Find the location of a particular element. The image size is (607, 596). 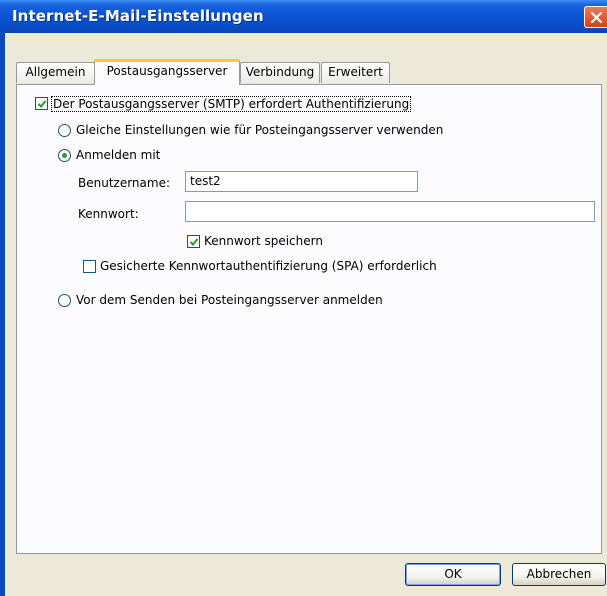

password-field is located at coordinates (390, 211).